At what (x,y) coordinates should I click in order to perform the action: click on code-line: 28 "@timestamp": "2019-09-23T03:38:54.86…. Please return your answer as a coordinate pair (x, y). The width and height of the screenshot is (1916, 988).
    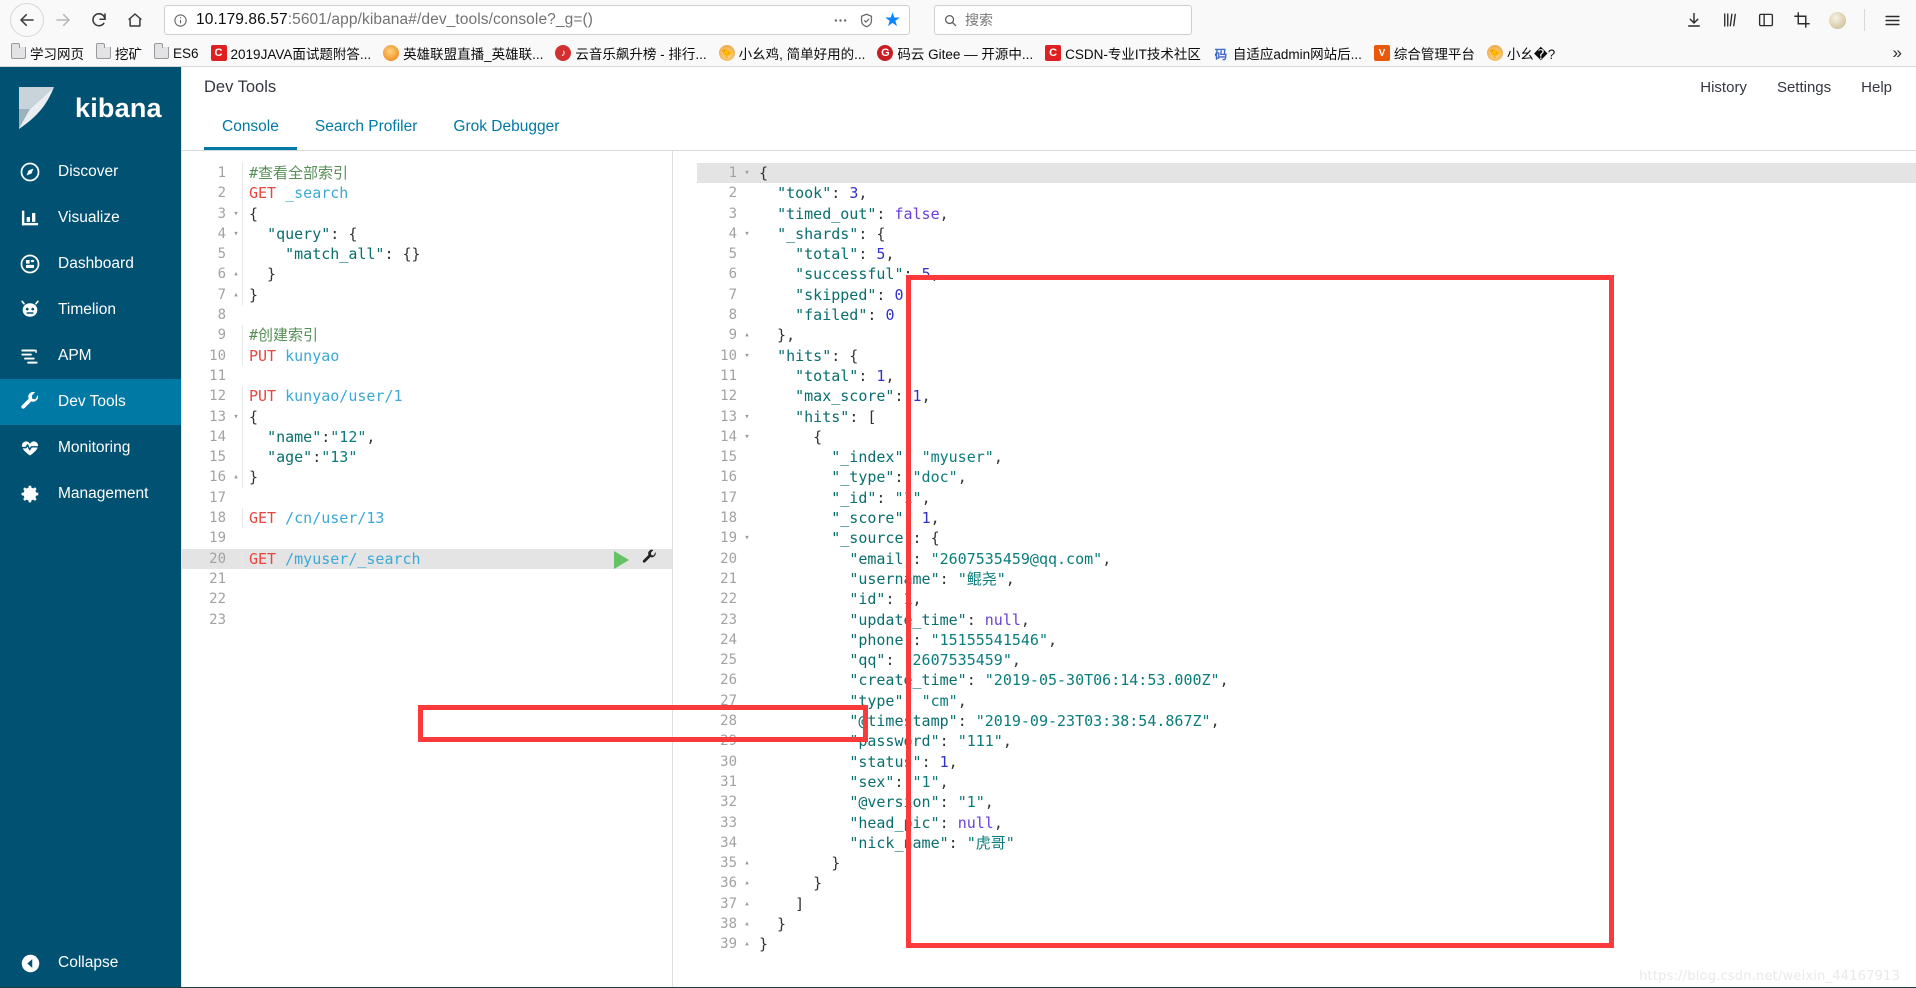
    Looking at the image, I should click on (1306, 721).